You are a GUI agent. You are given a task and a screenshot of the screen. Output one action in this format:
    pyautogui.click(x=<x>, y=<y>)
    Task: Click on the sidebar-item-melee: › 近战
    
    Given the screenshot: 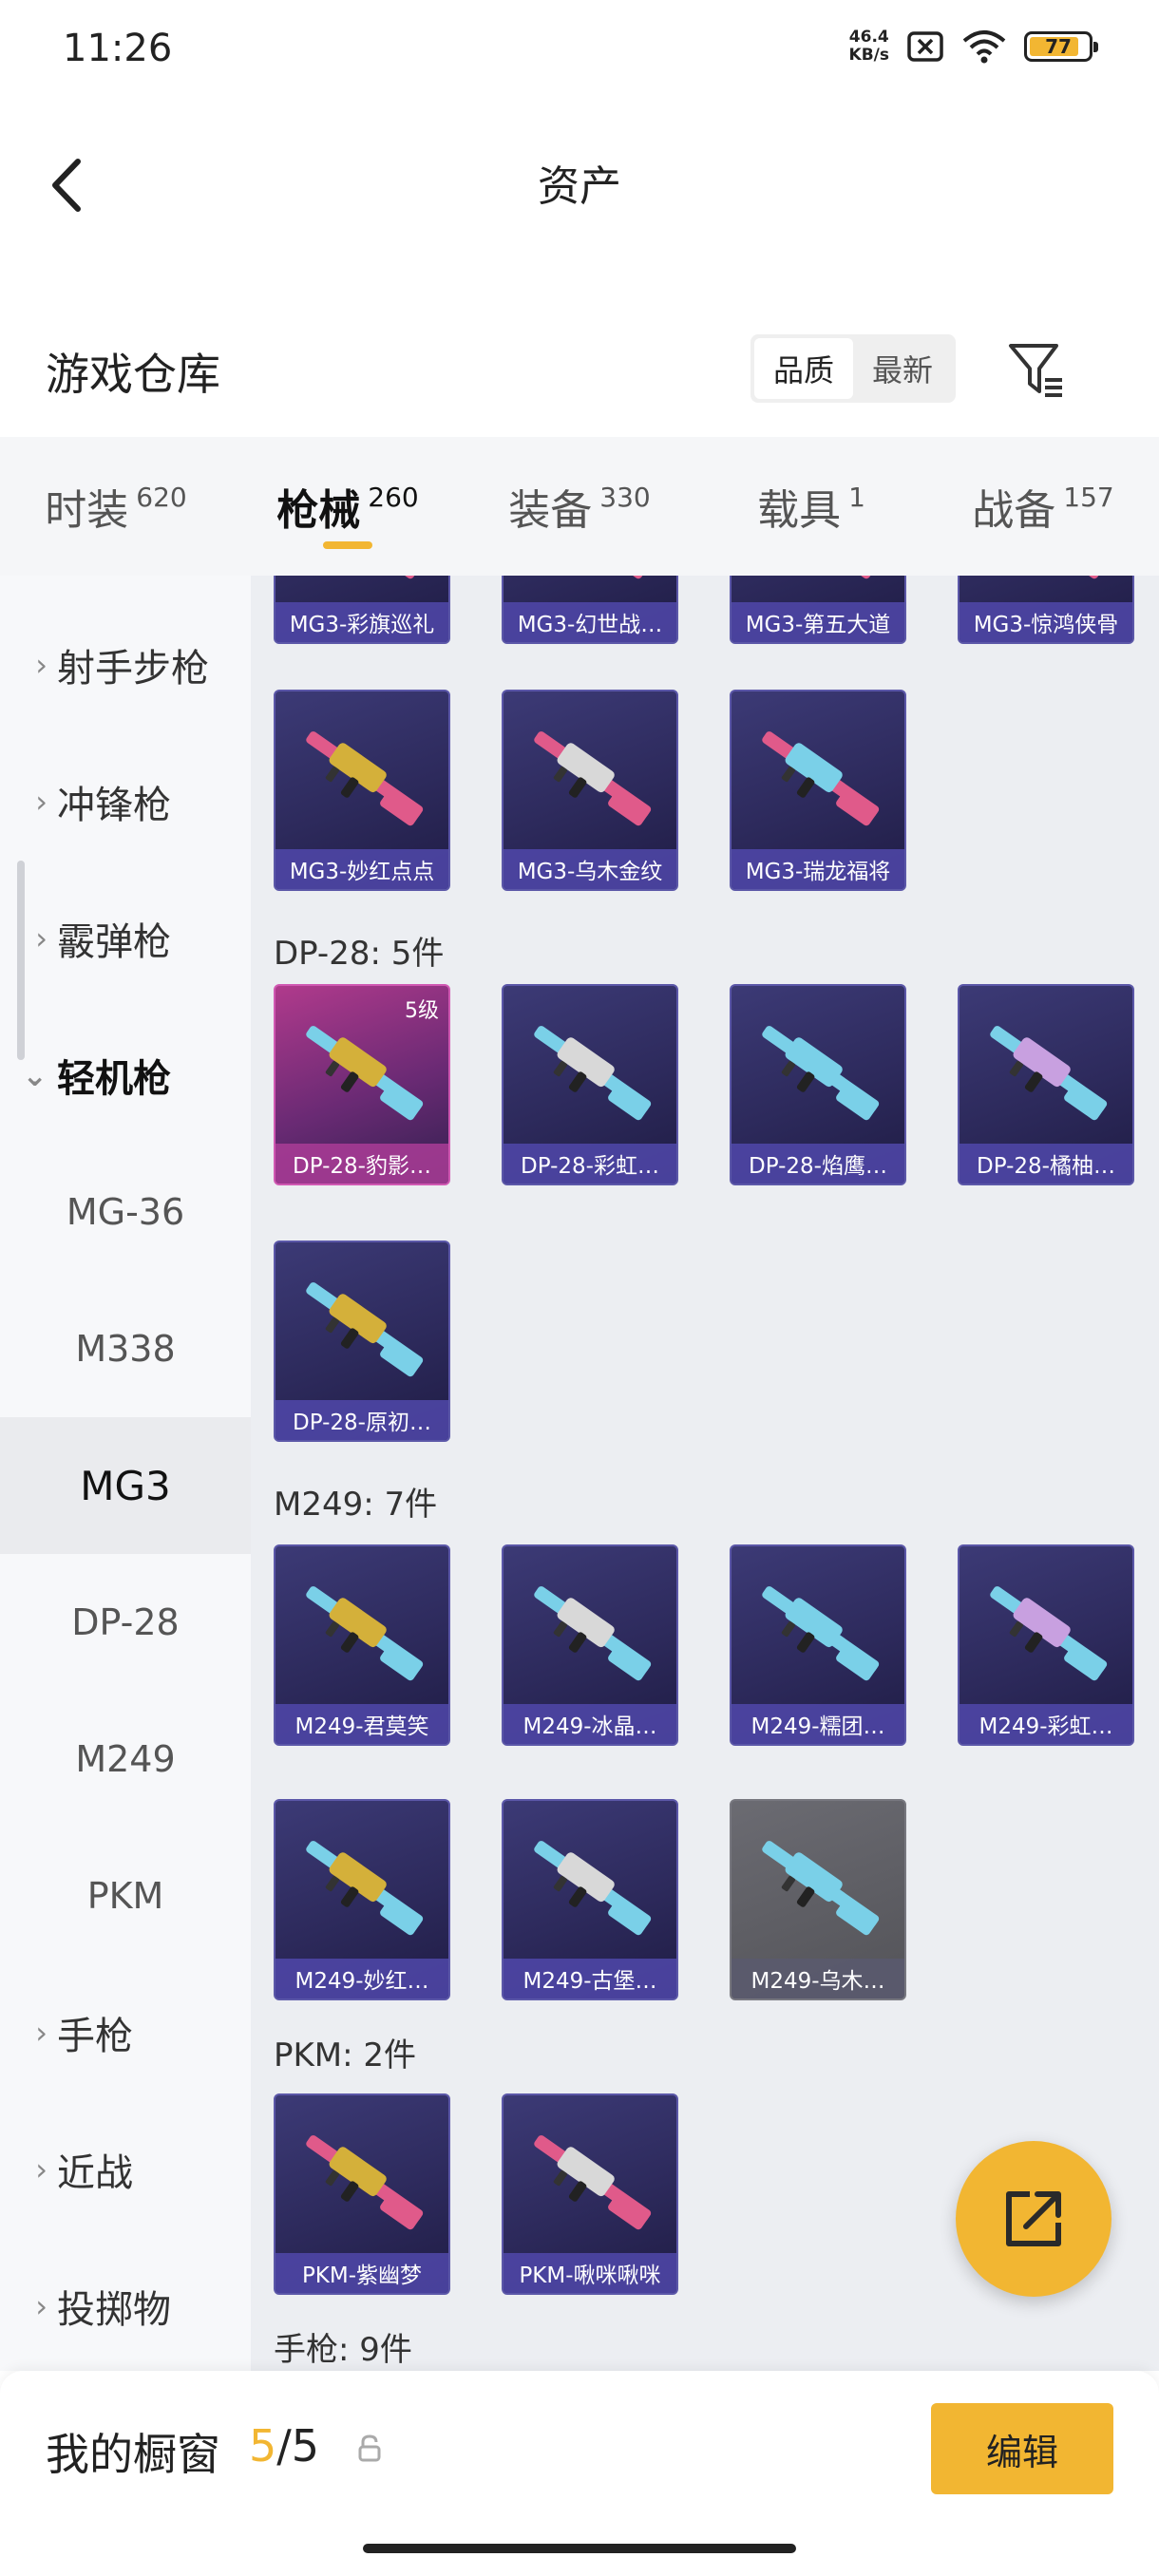 What is the action you would take?
    pyautogui.click(x=125, y=2169)
    